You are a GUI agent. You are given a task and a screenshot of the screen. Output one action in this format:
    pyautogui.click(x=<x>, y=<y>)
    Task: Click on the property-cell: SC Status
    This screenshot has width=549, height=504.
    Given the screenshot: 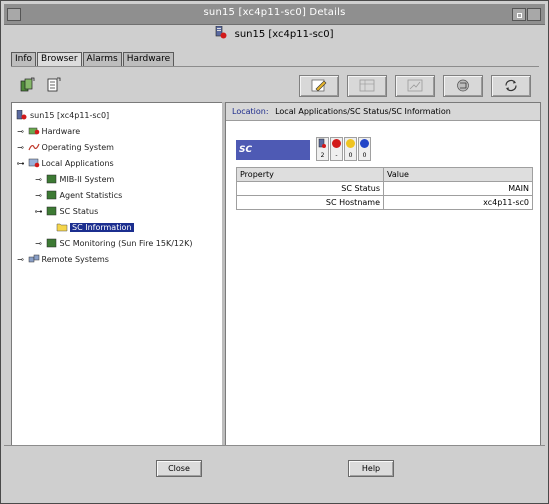 What is the action you would take?
    pyautogui.click(x=310, y=188)
    